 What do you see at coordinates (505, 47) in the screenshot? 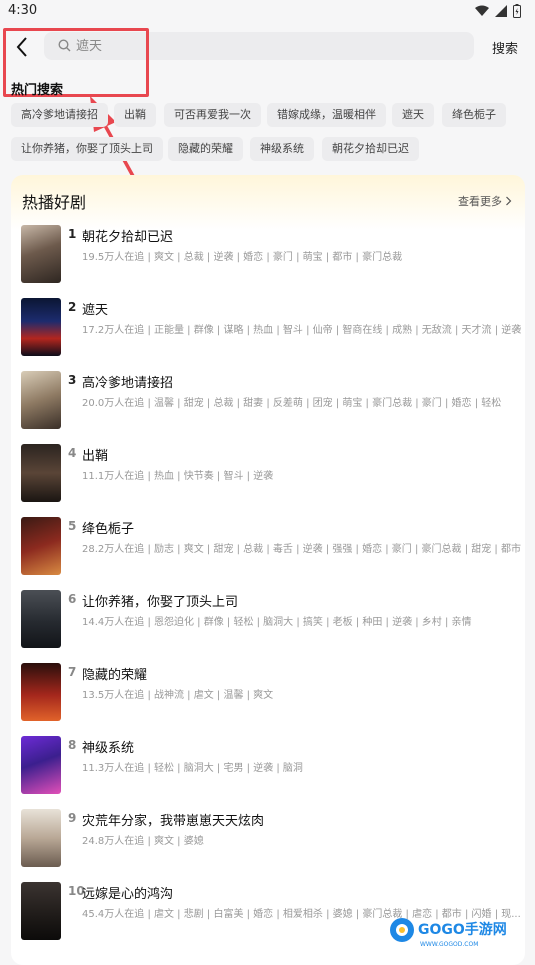
I see `search-button: 搜索` at bounding box center [505, 47].